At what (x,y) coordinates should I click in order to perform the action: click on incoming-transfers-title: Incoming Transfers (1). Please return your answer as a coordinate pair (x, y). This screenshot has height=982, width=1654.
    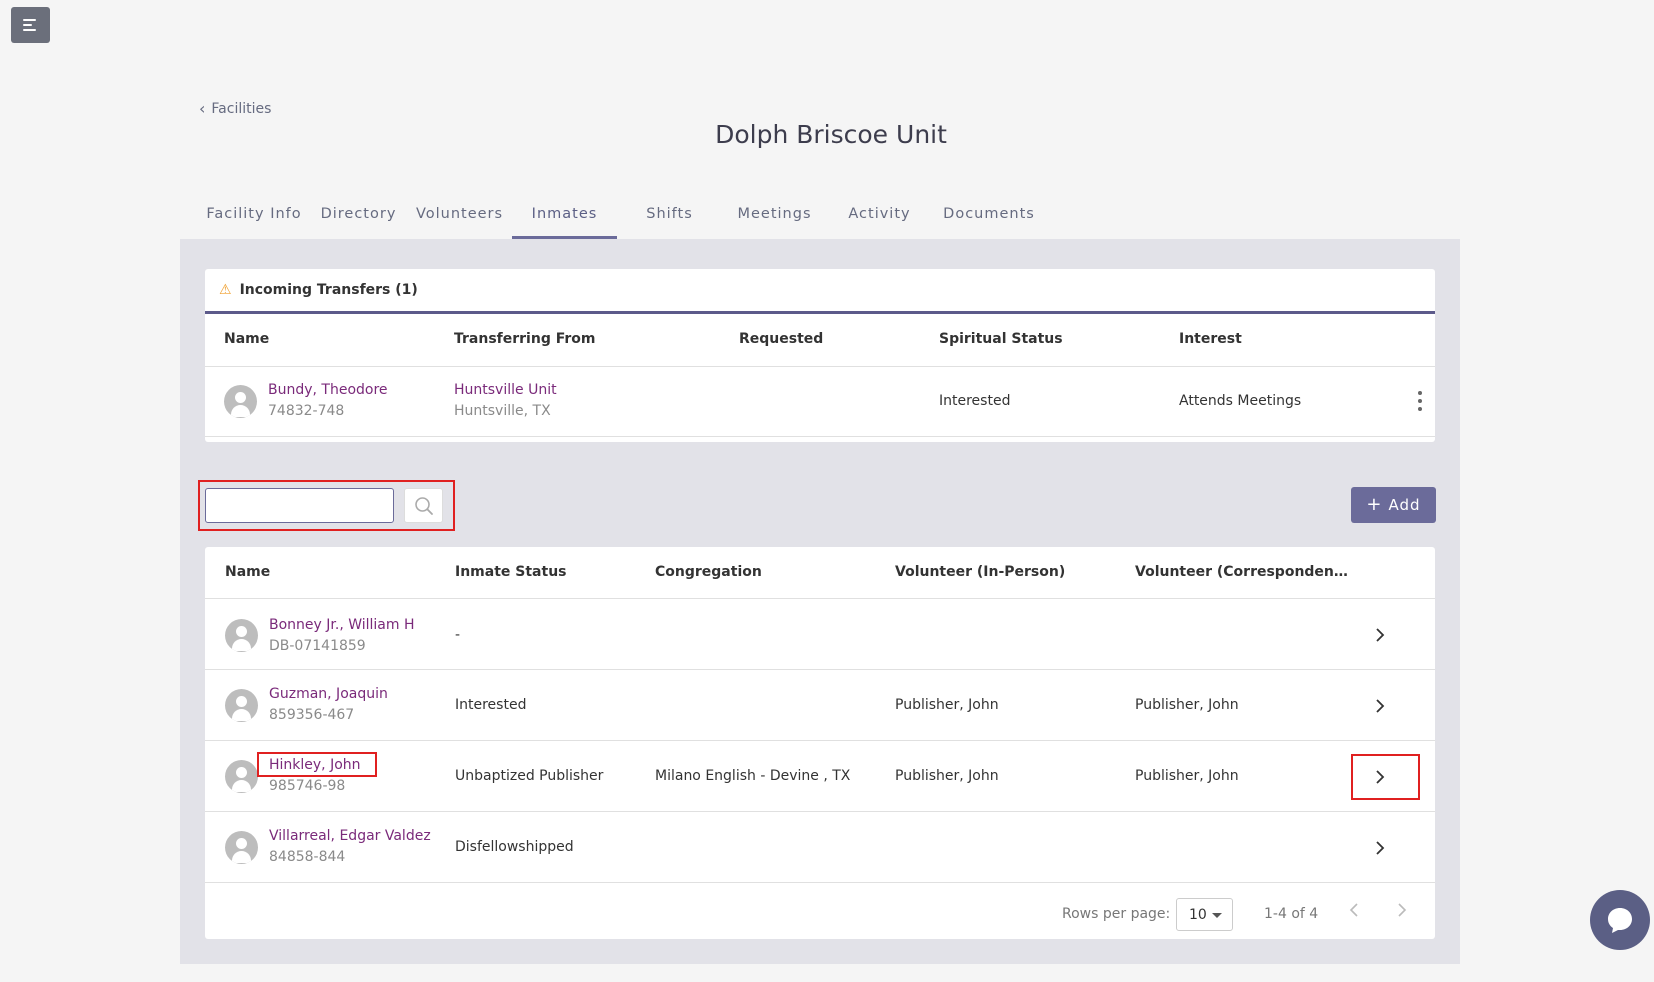
    Looking at the image, I should click on (328, 290).